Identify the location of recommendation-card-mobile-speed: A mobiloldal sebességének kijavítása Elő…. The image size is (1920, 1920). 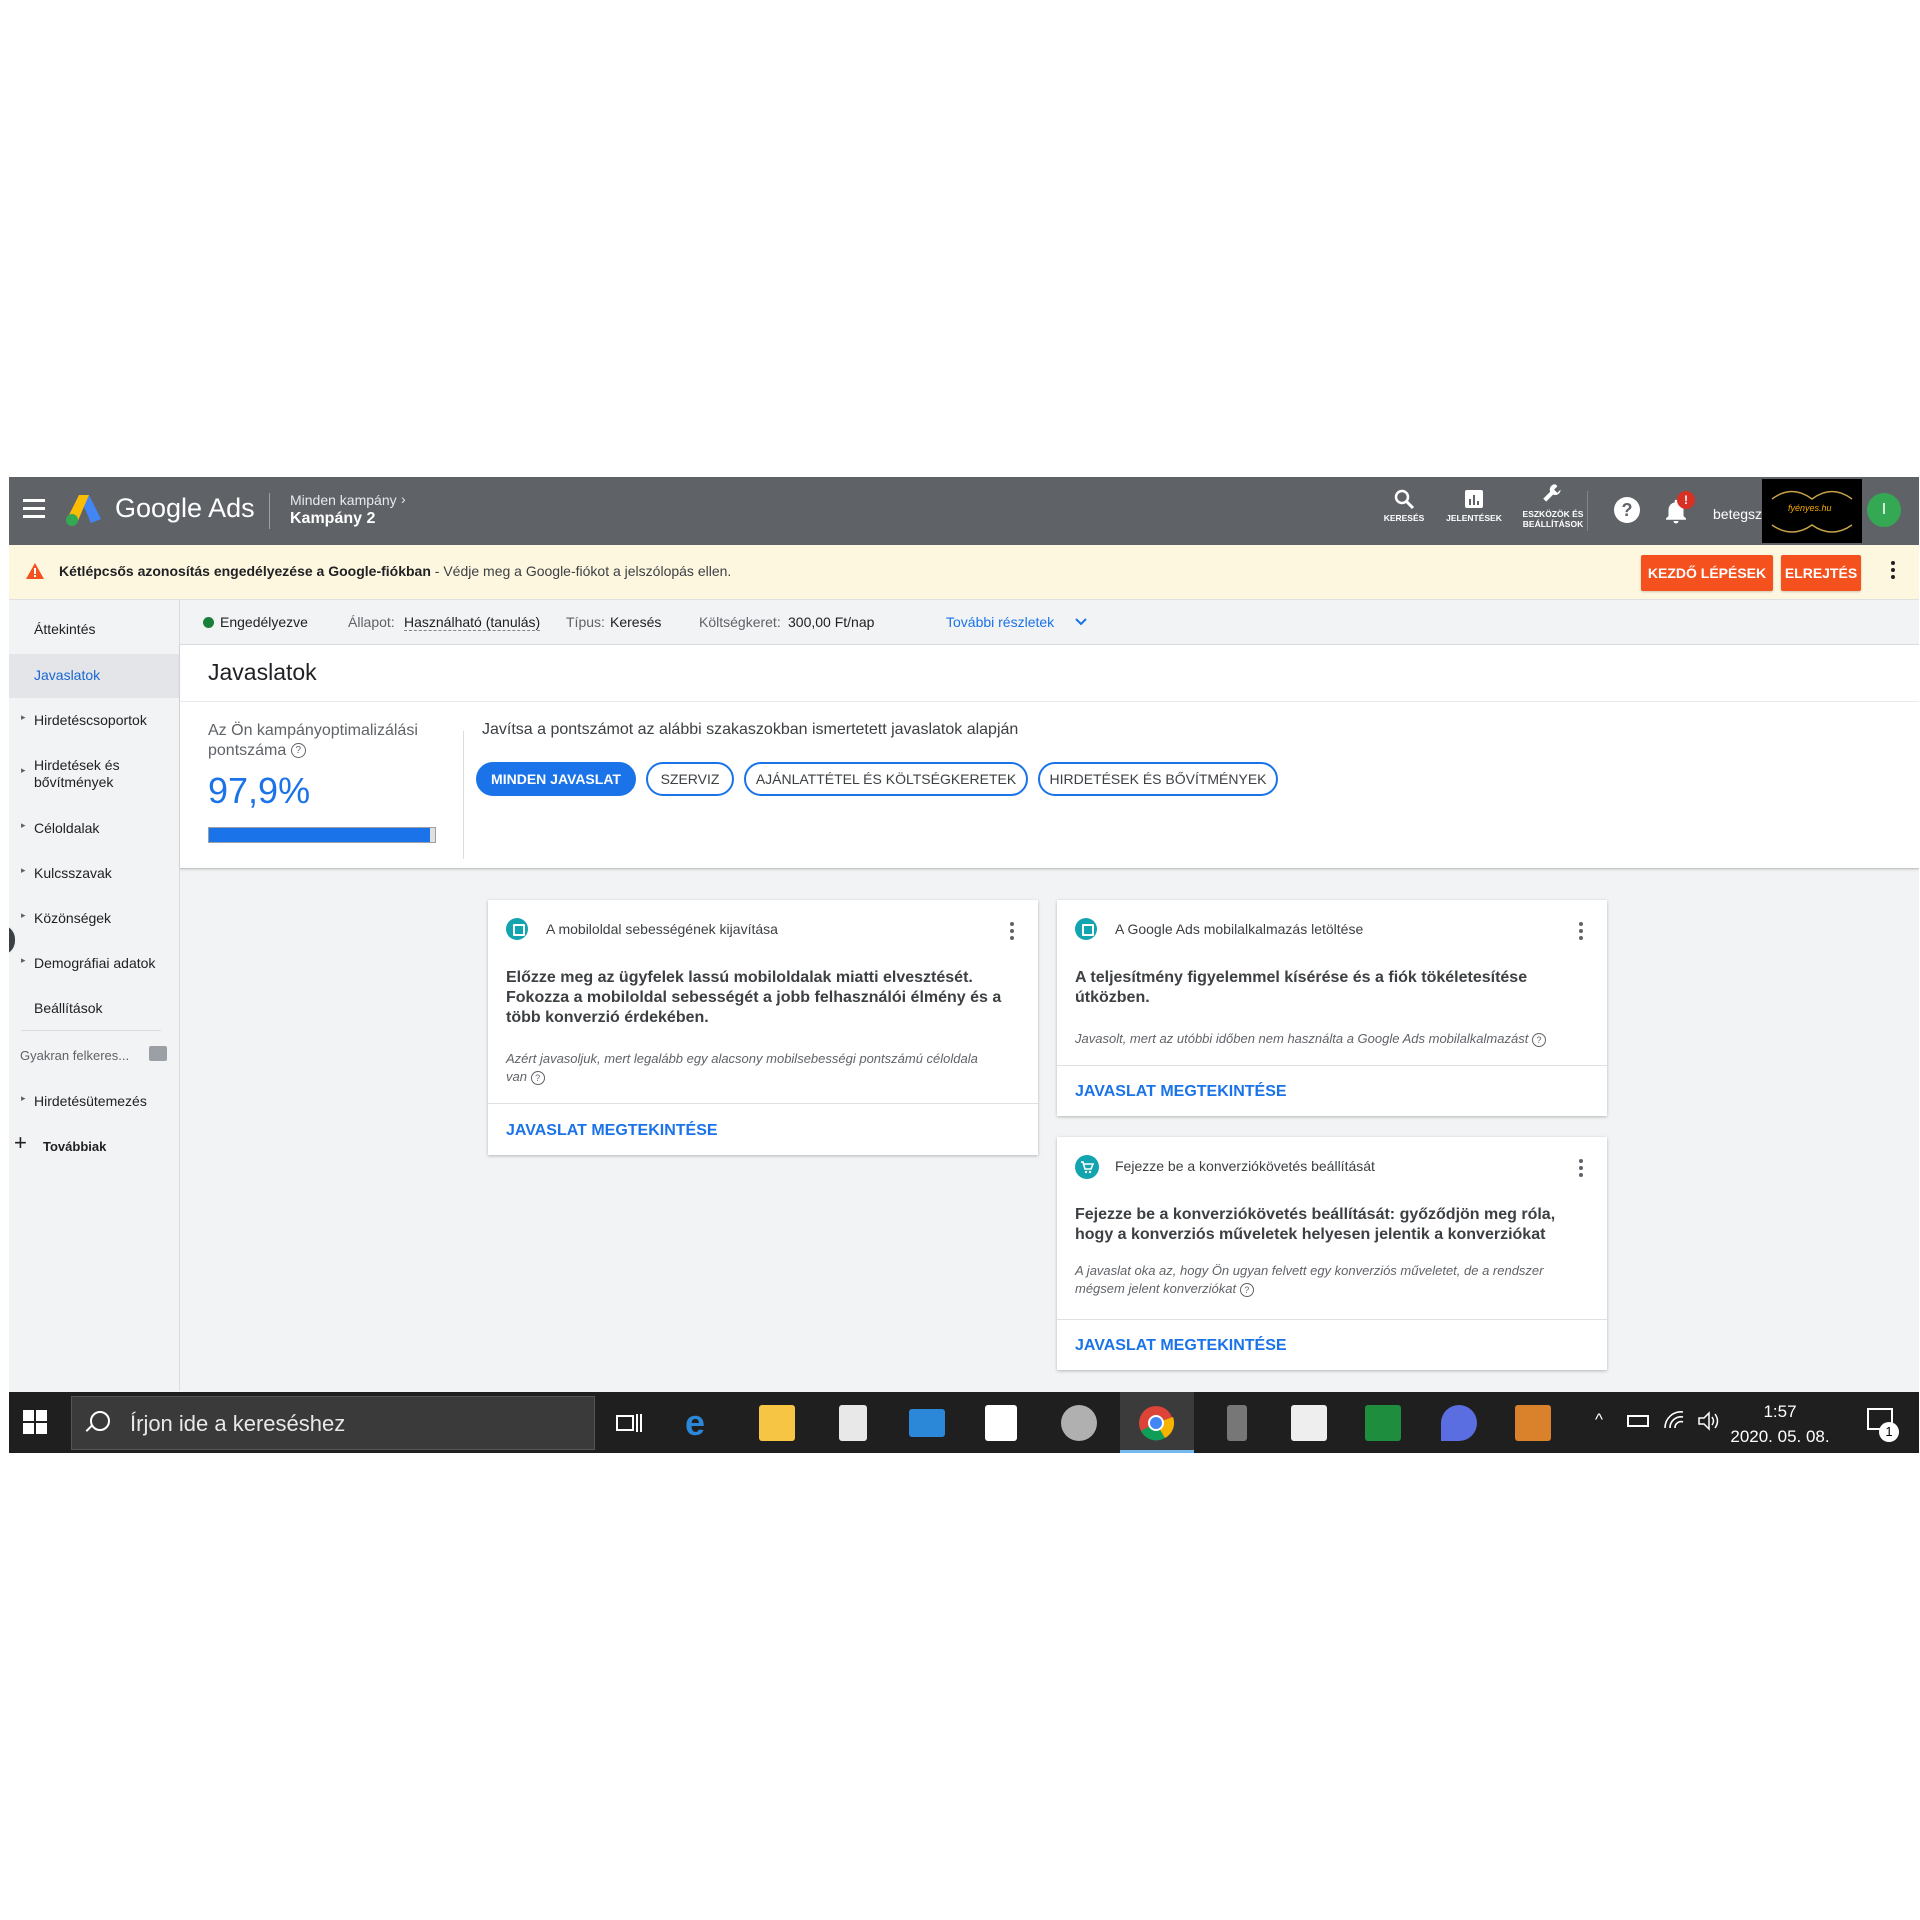
(763, 1027).